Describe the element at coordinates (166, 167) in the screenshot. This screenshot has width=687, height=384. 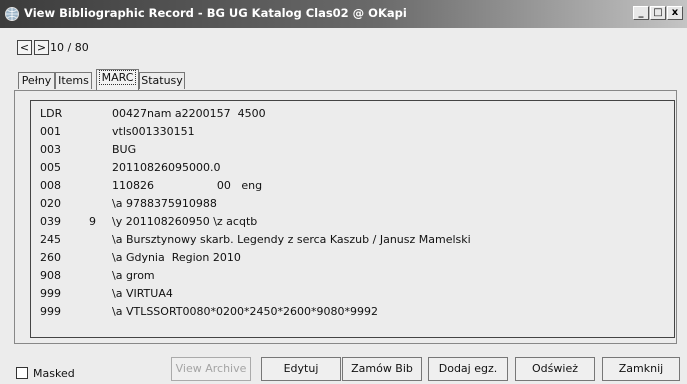
I see `marc-value: 20110826095000.0` at that location.